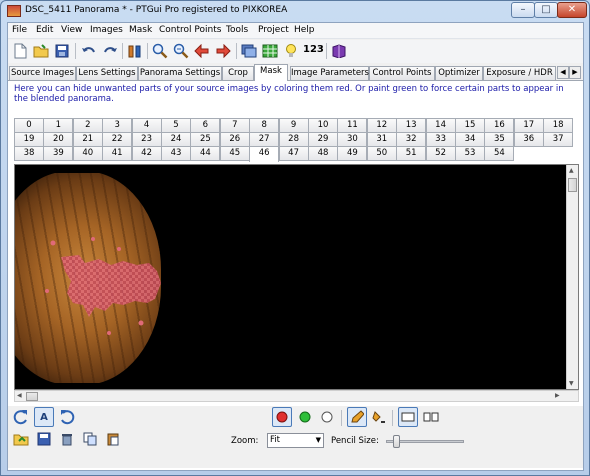  I want to click on clear-paint-button, so click(327, 417).